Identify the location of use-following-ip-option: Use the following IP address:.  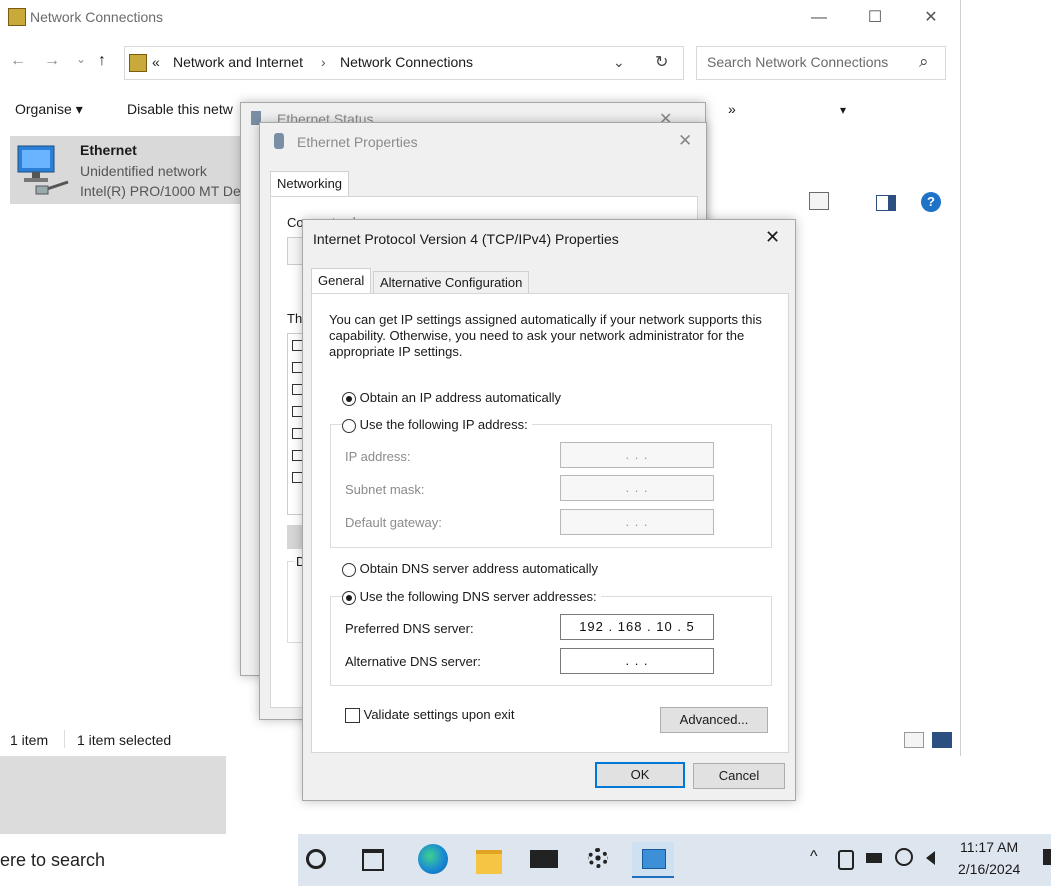
(437, 425).